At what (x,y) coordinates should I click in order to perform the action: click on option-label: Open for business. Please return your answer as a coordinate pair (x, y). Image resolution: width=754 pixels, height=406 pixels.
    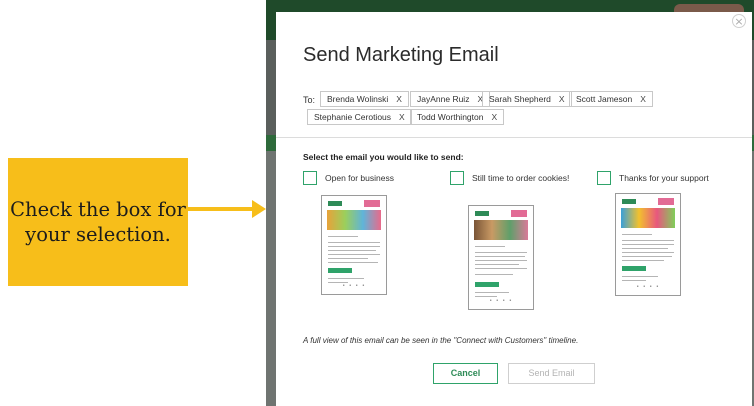
    Looking at the image, I should click on (359, 178).